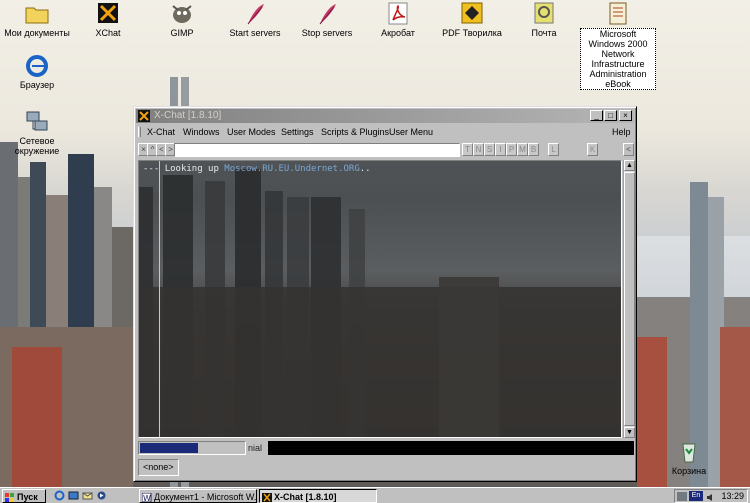 The image size is (750, 503). Describe the element at coordinates (37, 122) in the screenshot. I see `network-icon` at that location.